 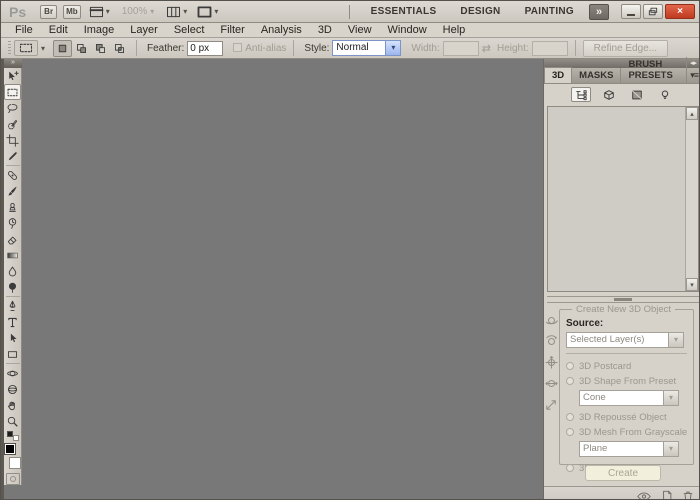 I want to click on menu-analysis: Analysis, so click(x=281, y=30).